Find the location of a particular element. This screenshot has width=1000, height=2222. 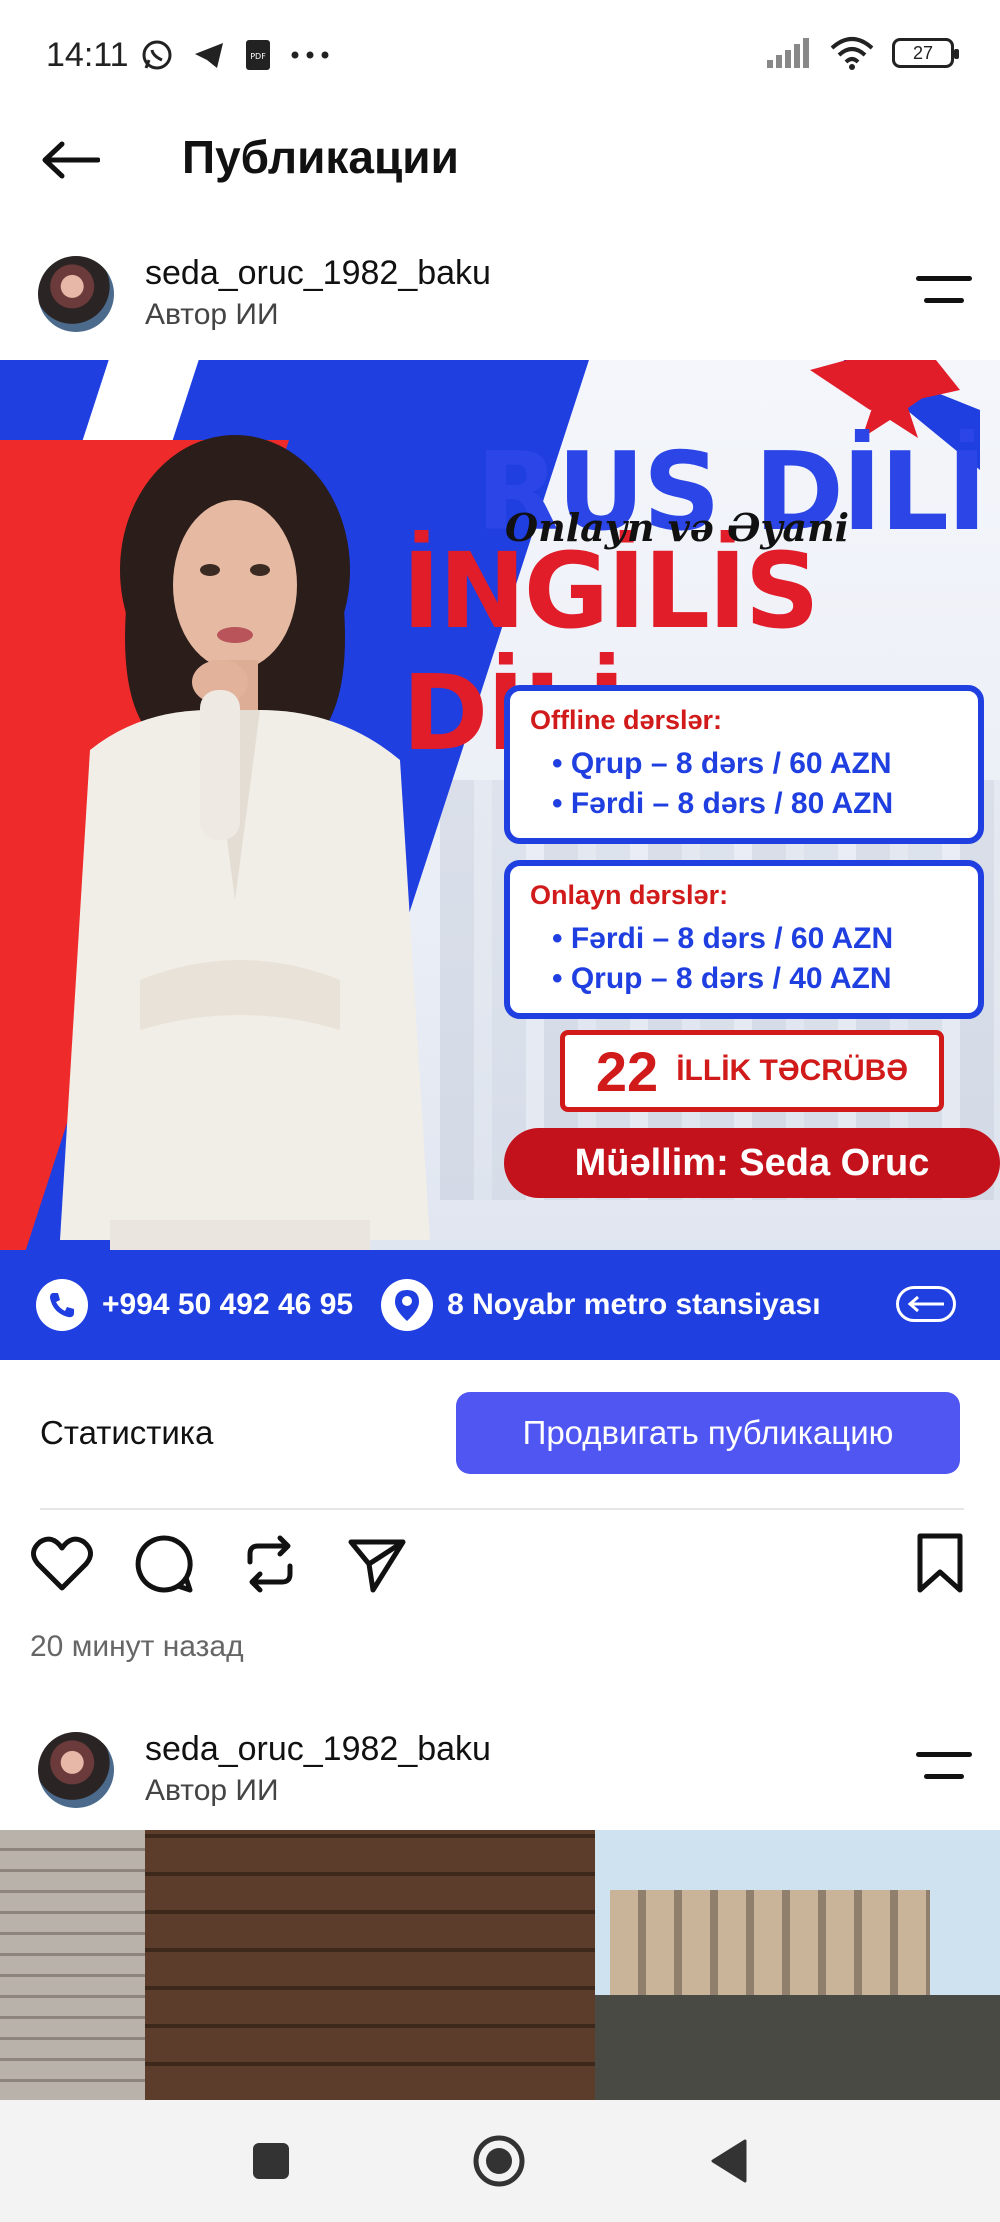

online-line-2: • Qrup – 8 dərs / 40 AZN is located at coordinates (722, 978).